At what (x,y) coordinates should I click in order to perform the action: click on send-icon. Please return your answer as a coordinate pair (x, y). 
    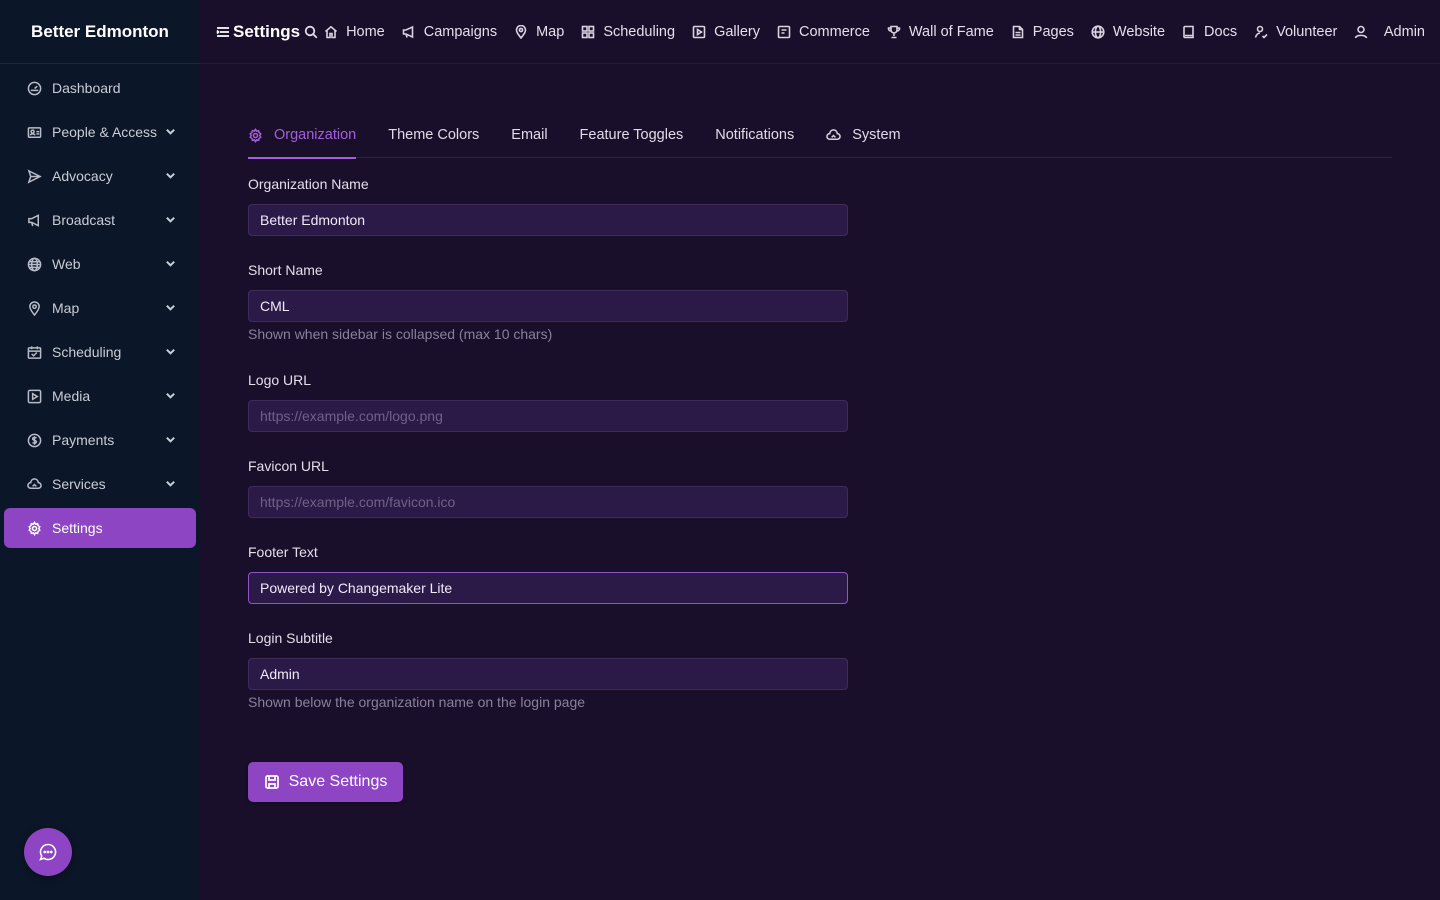
    Looking at the image, I should click on (34, 176).